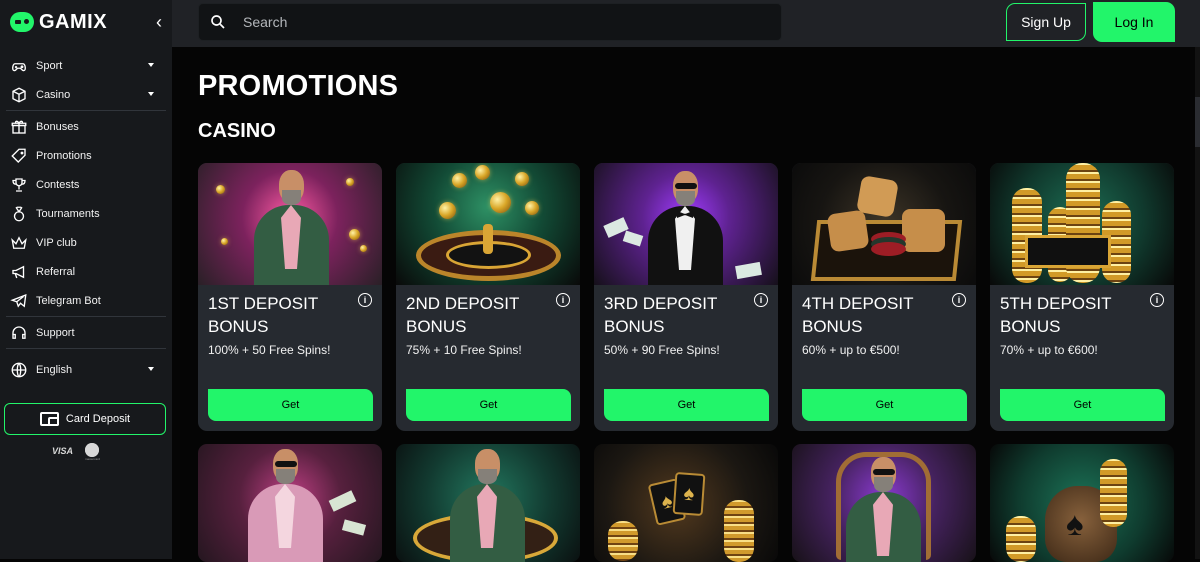 Image resolution: width=1200 pixels, height=562 pixels. What do you see at coordinates (1056, 315) in the screenshot?
I see `promo-title: 5TH DEPOSIT BONUS` at bounding box center [1056, 315].